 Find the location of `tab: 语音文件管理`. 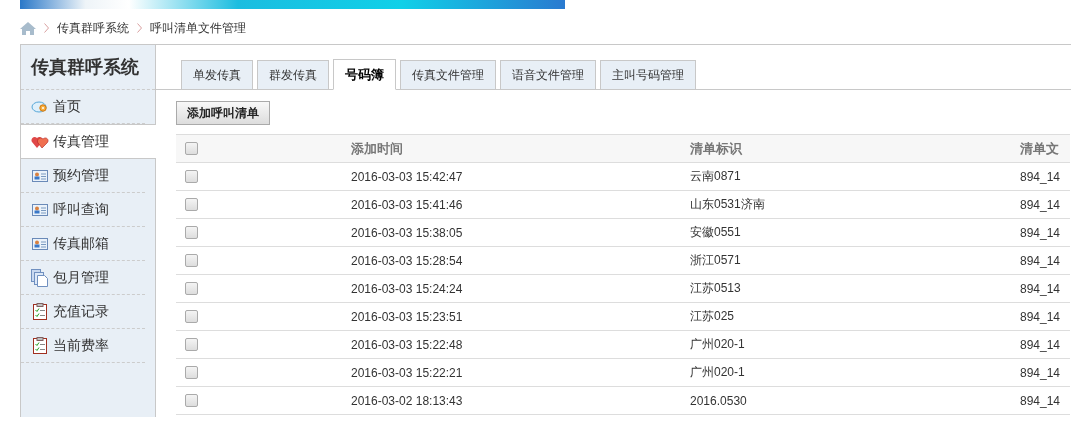

tab: 语音文件管理 is located at coordinates (548, 75).